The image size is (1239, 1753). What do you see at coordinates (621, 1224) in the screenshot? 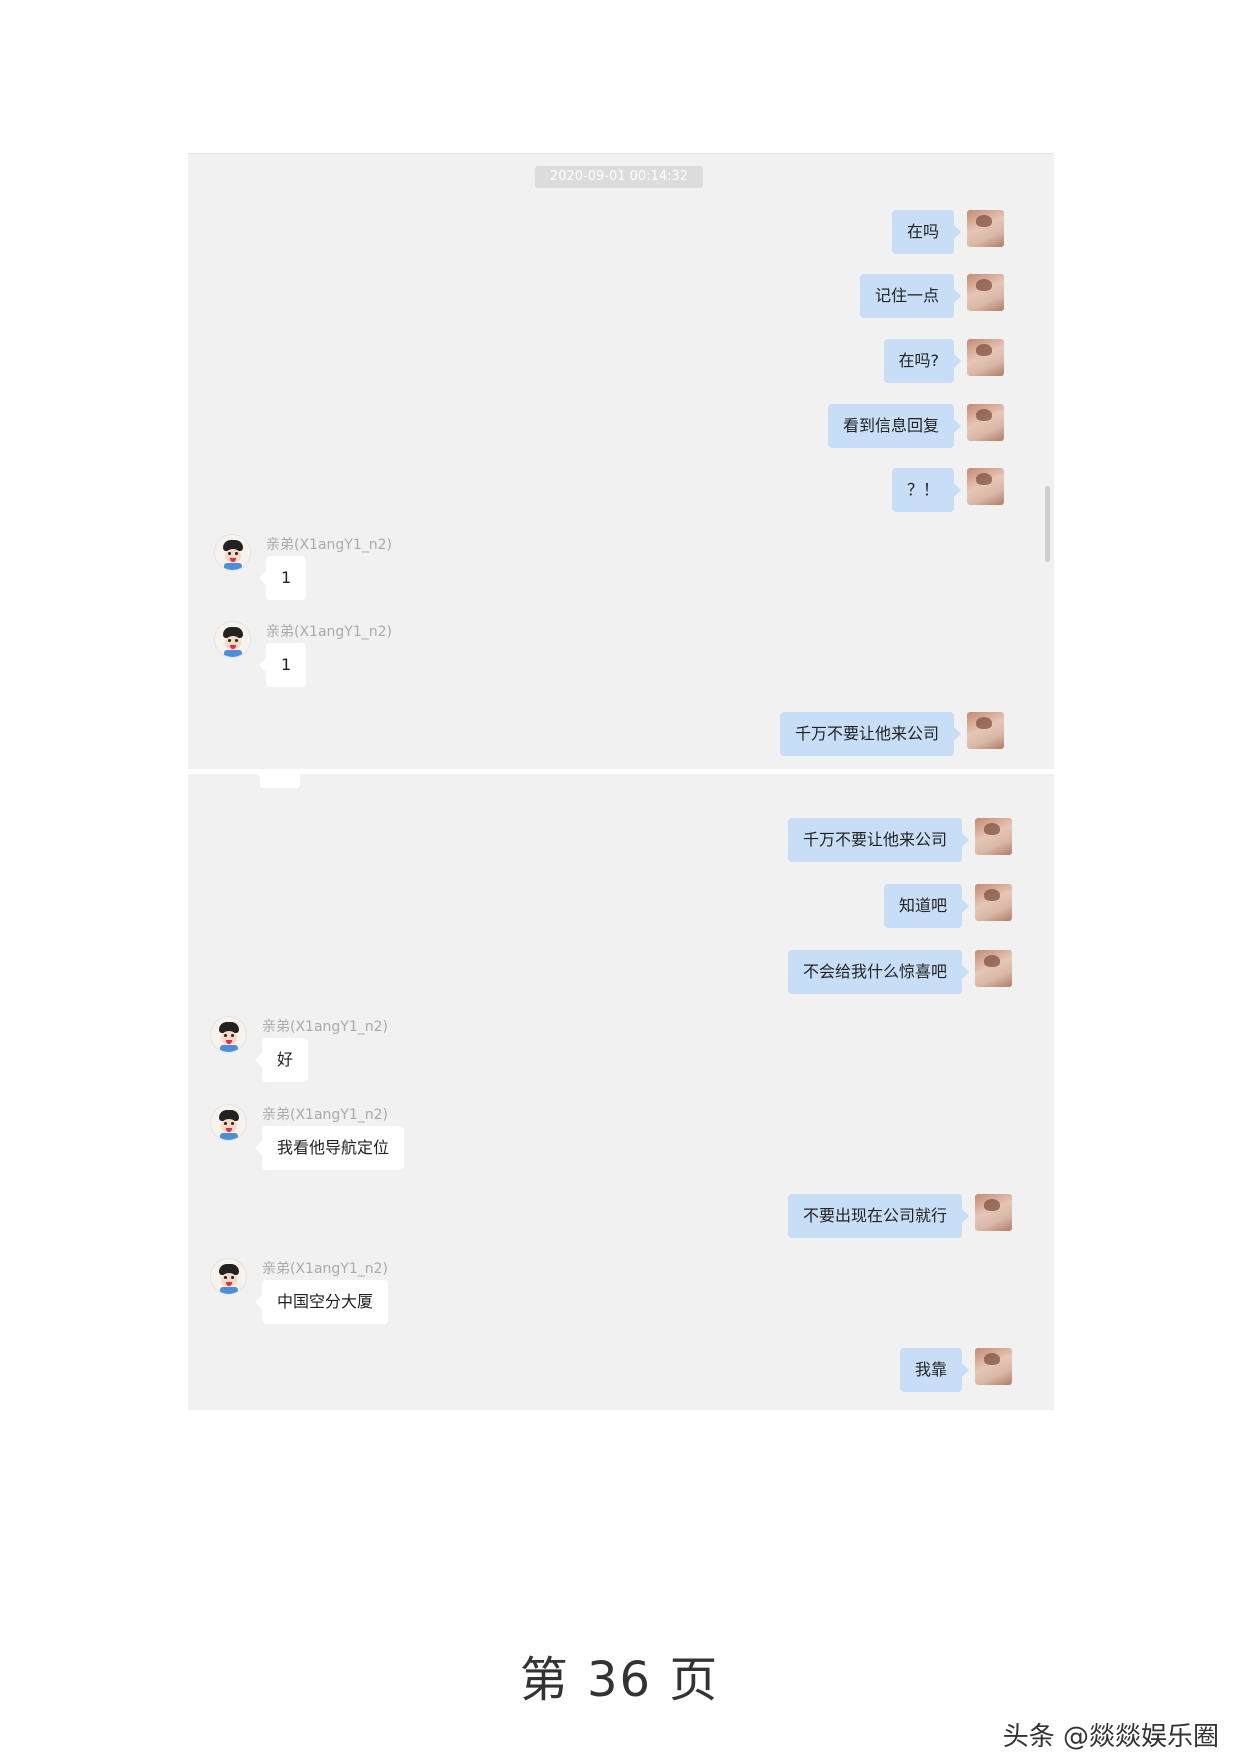
I see `message-sent: 不要出现在公司就行` at bounding box center [621, 1224].